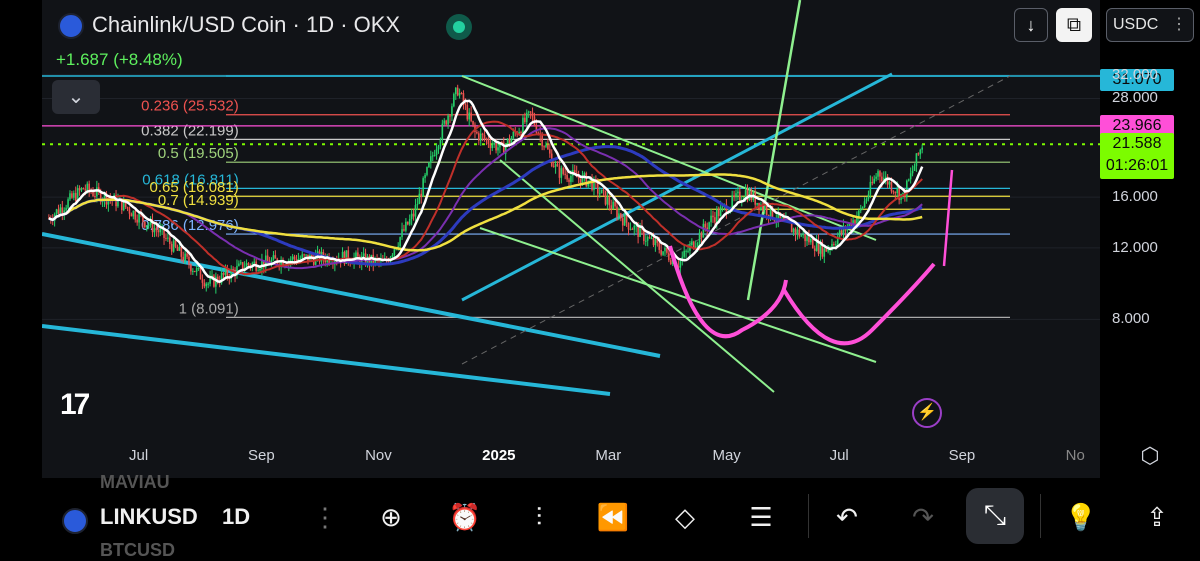 The width and height of the screenshot is (1200, 561). Describe the element at coordinates (948, 218) in the screenshot. I see `magenta-target-line` at that location.